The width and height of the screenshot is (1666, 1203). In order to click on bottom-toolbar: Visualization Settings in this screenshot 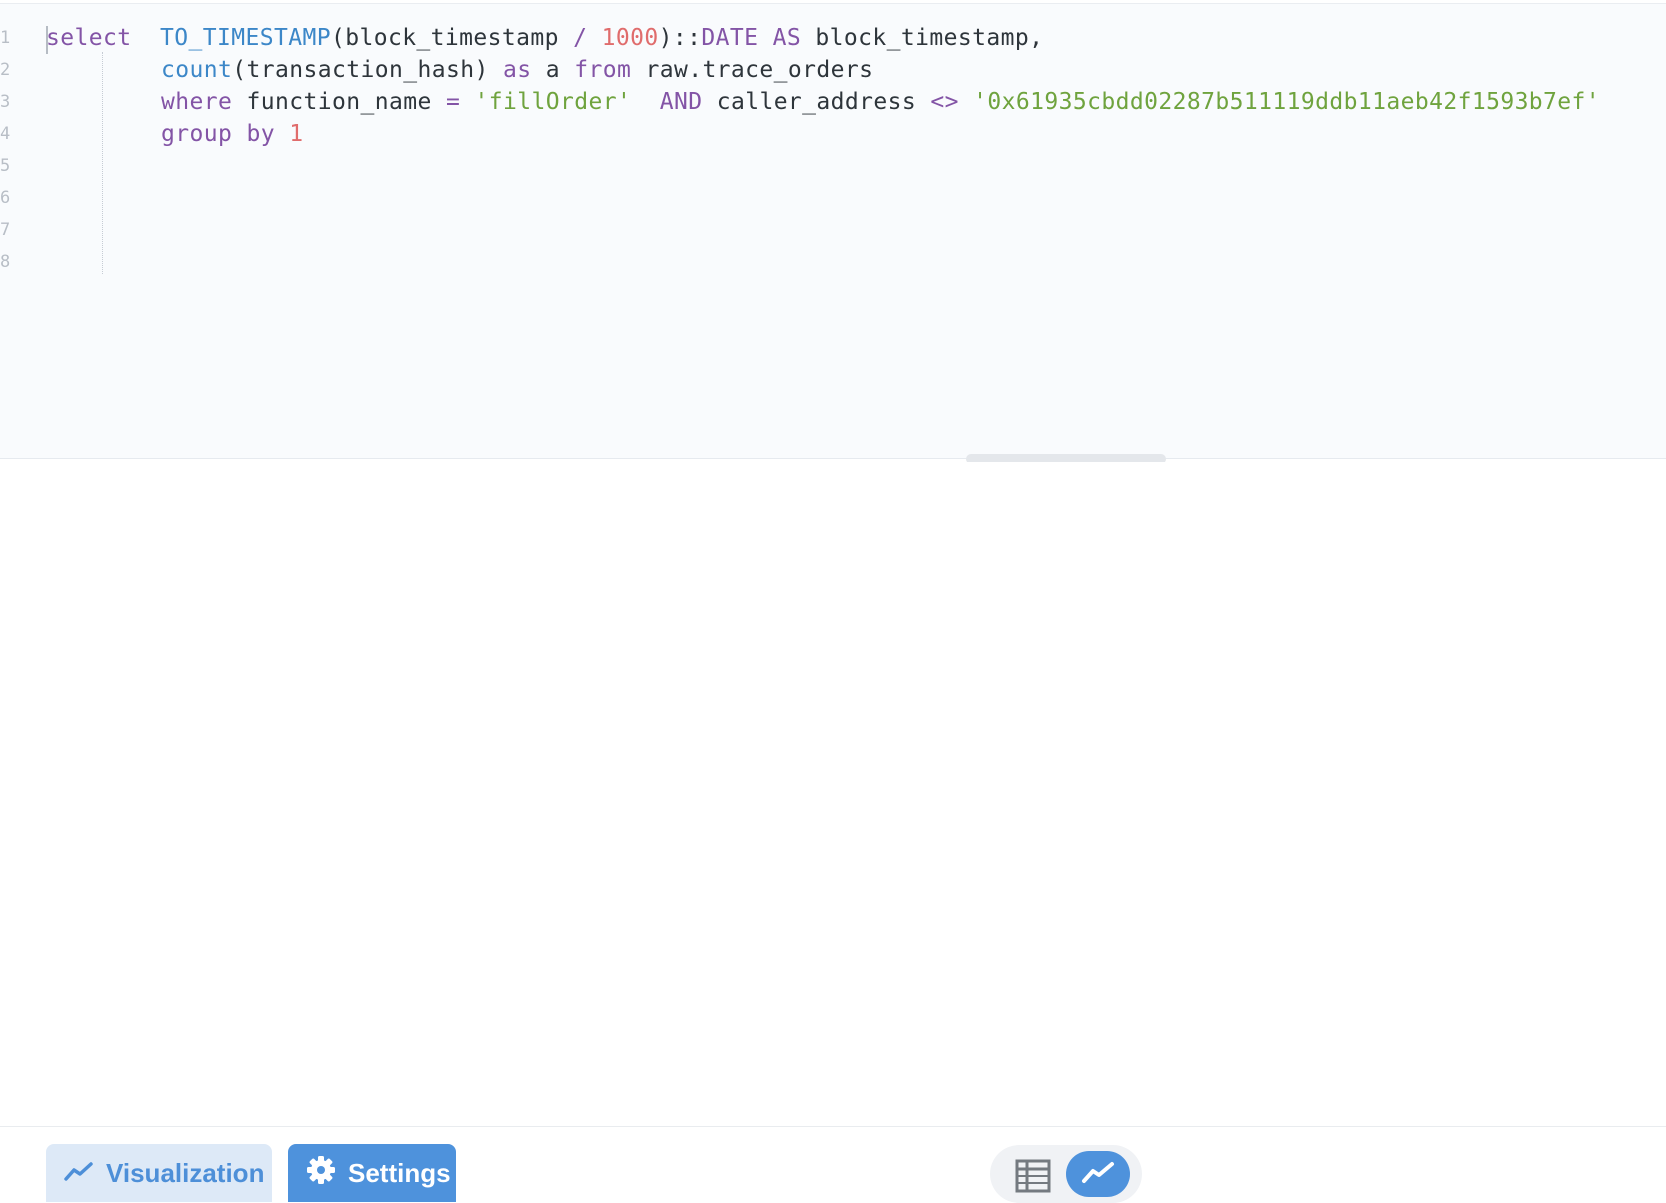, I will do `click(833, 1164)`.